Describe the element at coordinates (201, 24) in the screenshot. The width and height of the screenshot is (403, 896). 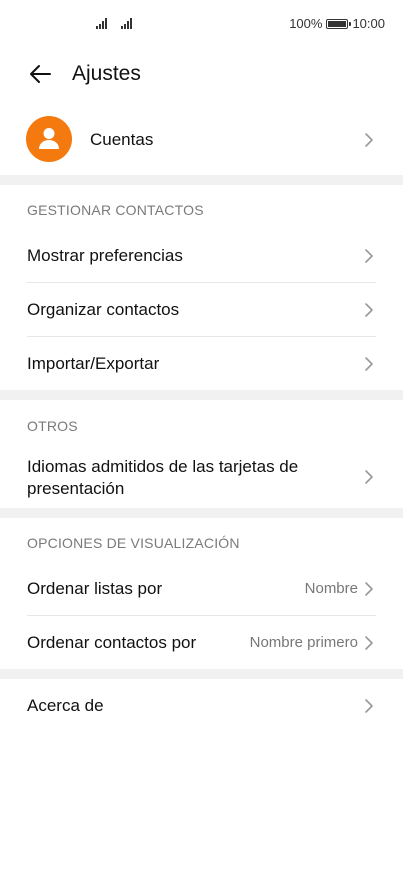
I see `status-bar: 100% 10:00` at that location.